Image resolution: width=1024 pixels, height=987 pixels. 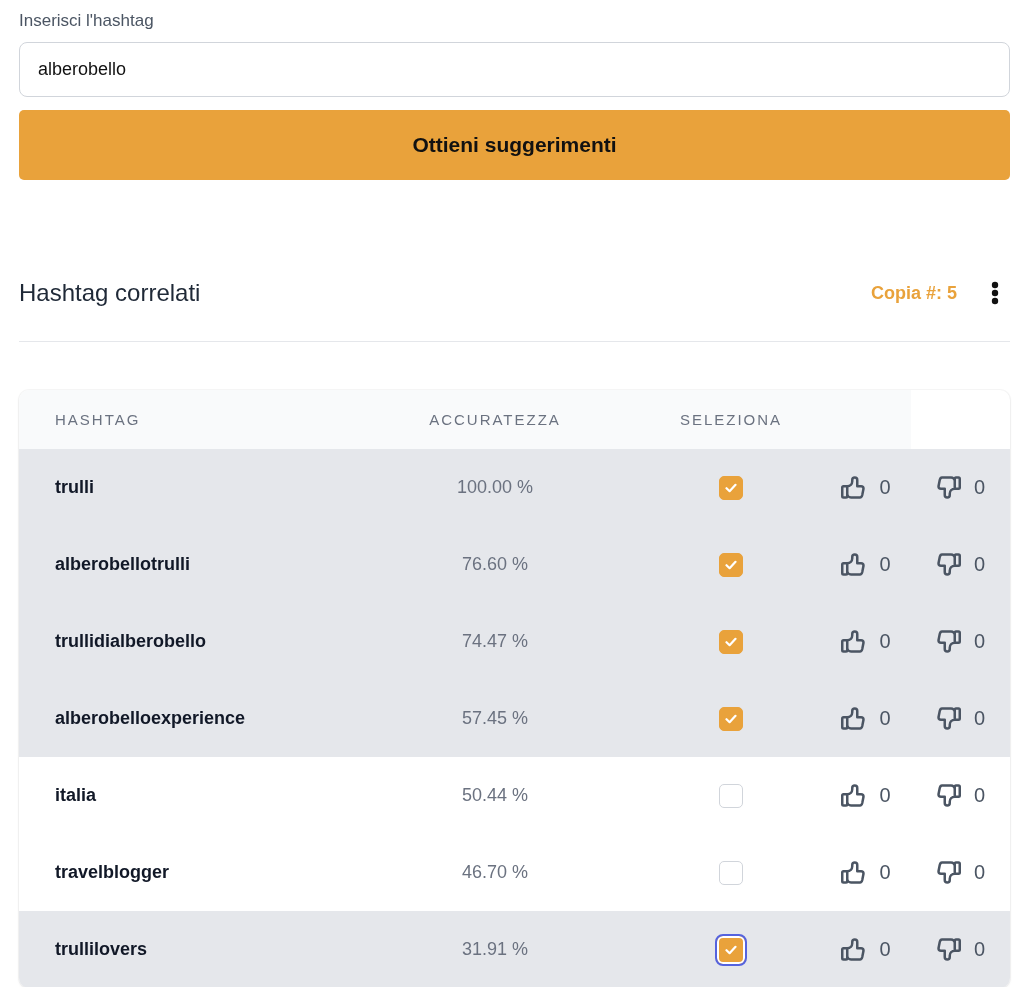 I want to click on accuracy-cell: 57.45 %, so click(x=495, y=718).